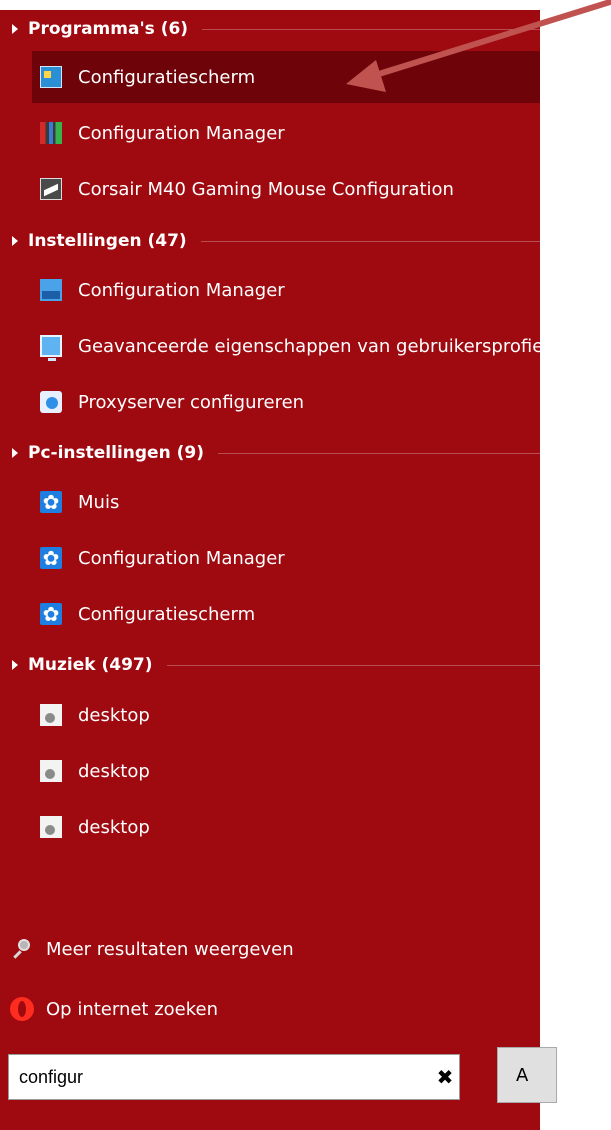 The width and height of the screenshot is (611, 1130). Describe the element at coordinates (286, 290) in the screenshot. I see `result-configuration-manager-settings: Configuration Manager` at that location.